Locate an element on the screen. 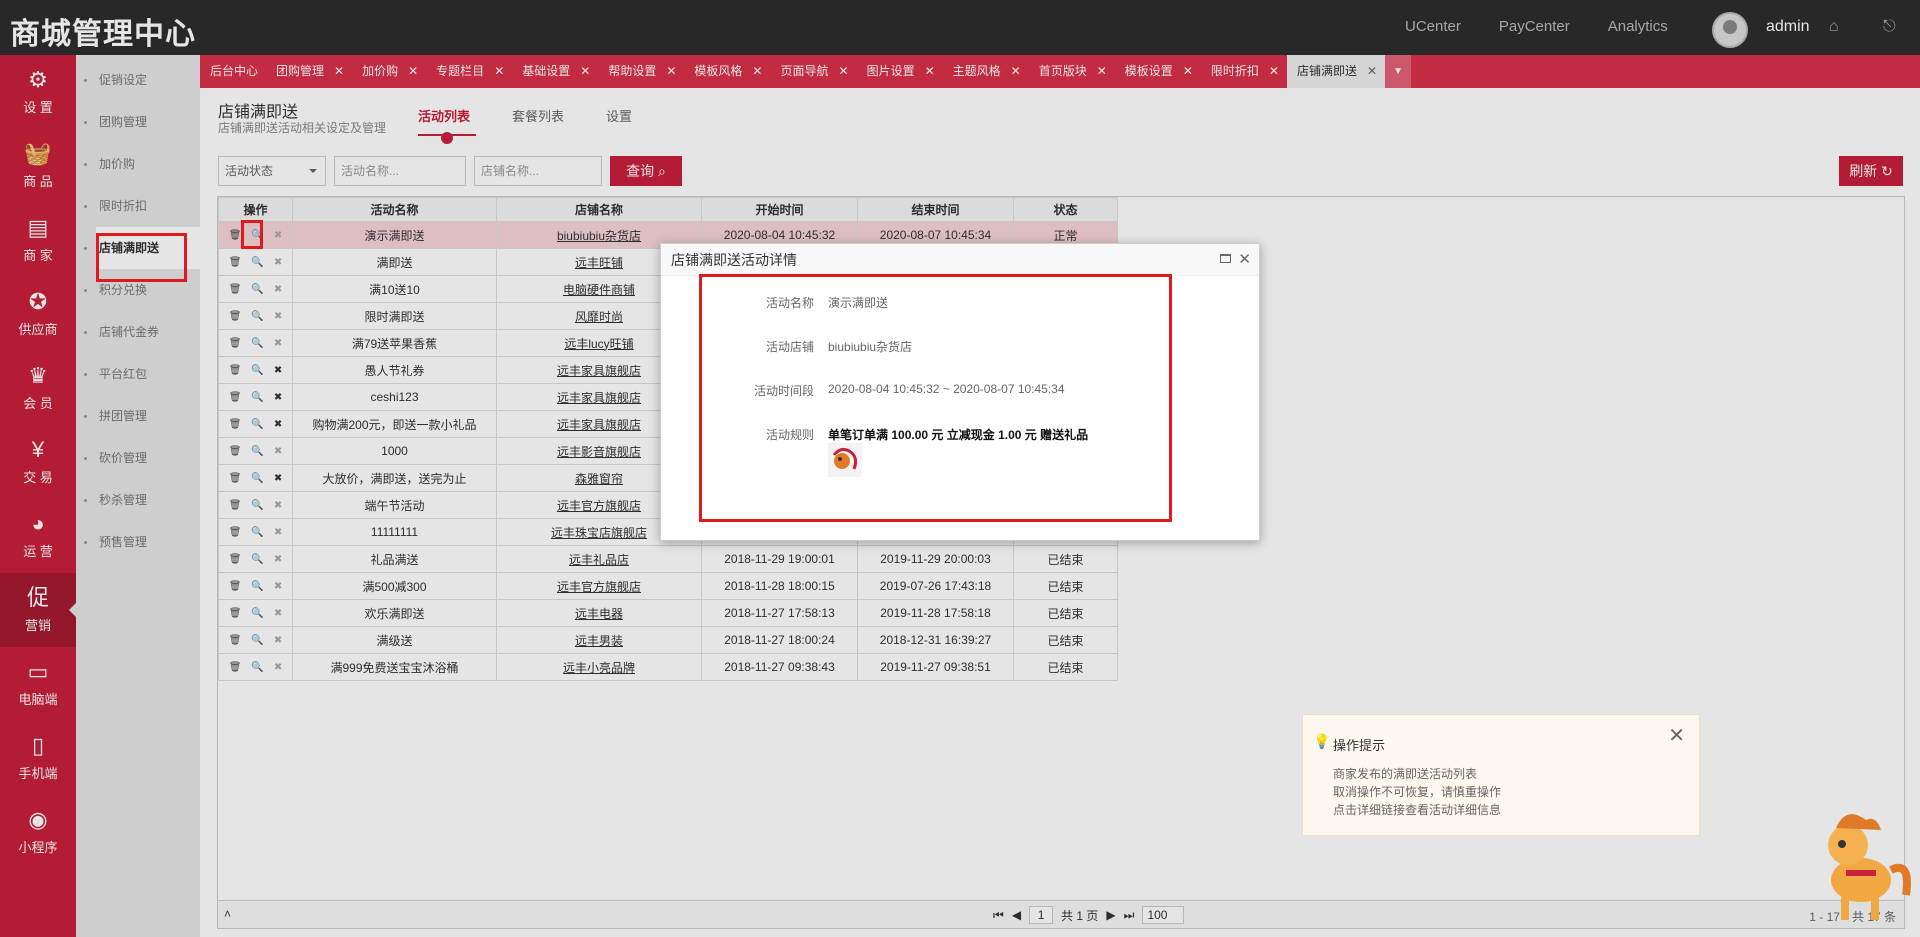  tip-line: 取消操作不可恢复，请慎重操作 is located at coordinates (1417, 792).